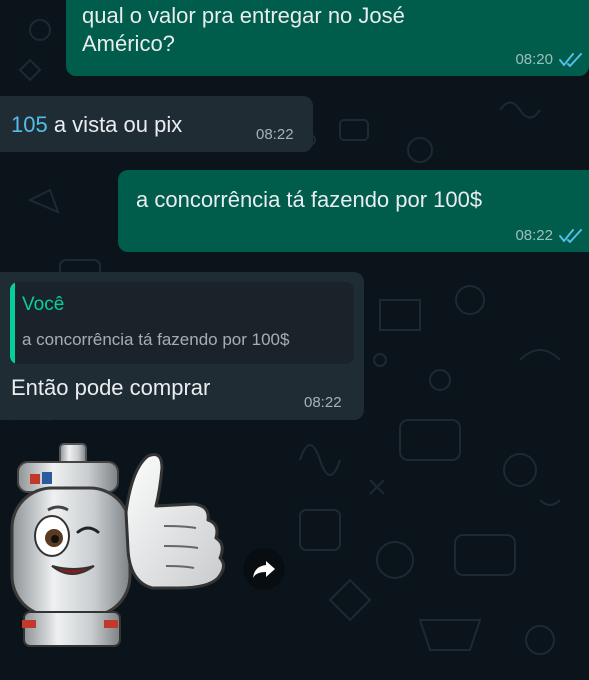 The width and height of the screenshot is (589, 680). Describe the element at coordinates (309, 199) in the screenshot. I see `message-text: a concorrência tá fazendo por 100$` at that location.